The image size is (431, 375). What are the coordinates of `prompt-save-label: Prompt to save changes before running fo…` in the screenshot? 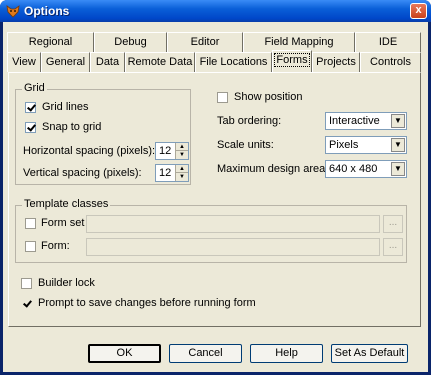 It's located at (147, 303).